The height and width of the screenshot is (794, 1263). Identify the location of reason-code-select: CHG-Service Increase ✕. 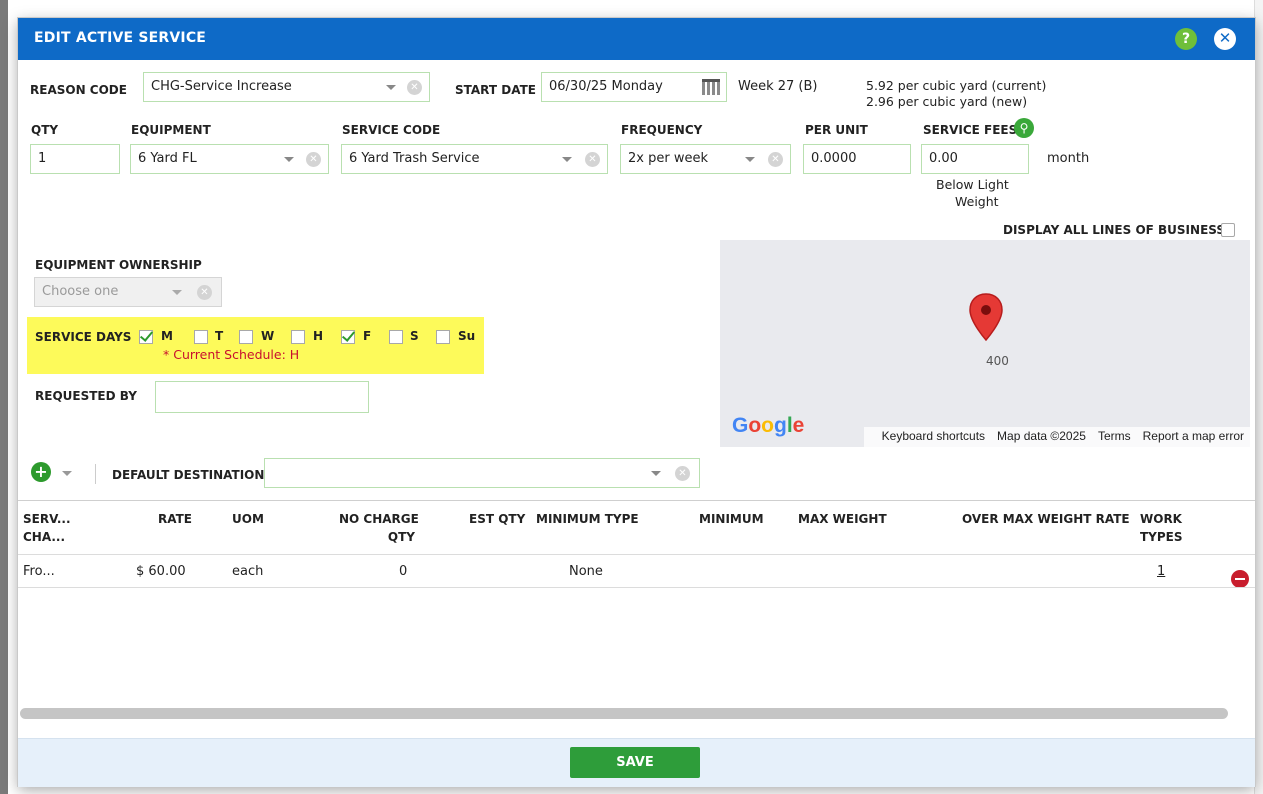
(286, 87).